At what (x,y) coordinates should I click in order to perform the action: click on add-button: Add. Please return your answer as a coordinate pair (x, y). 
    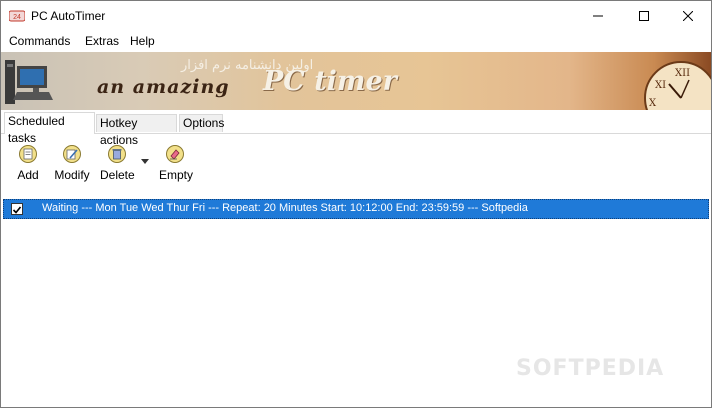
    Looking at the image, I should click on (28, 163).